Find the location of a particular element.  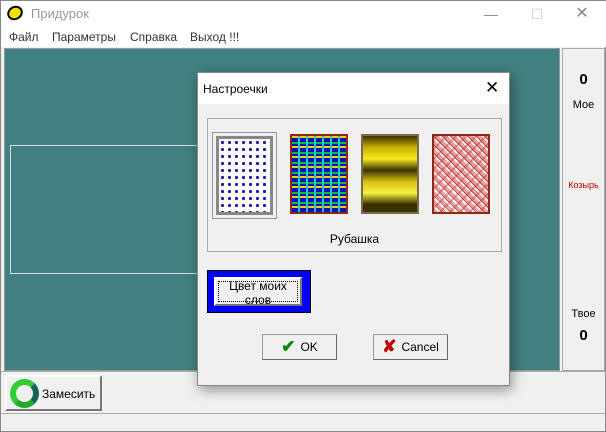

card-back-caption: Рубашка is located at coordinates (354, 239).